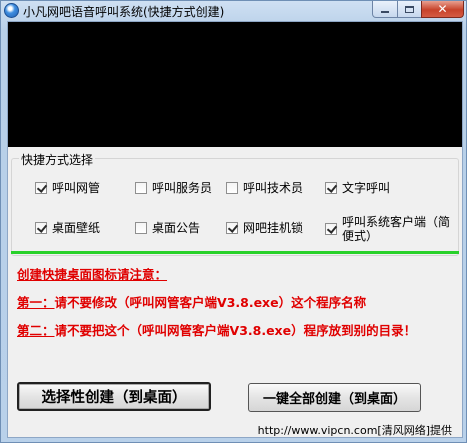 This screenshot has height=443, width=467. I want to click on maximize-icon, so click(409, 9).